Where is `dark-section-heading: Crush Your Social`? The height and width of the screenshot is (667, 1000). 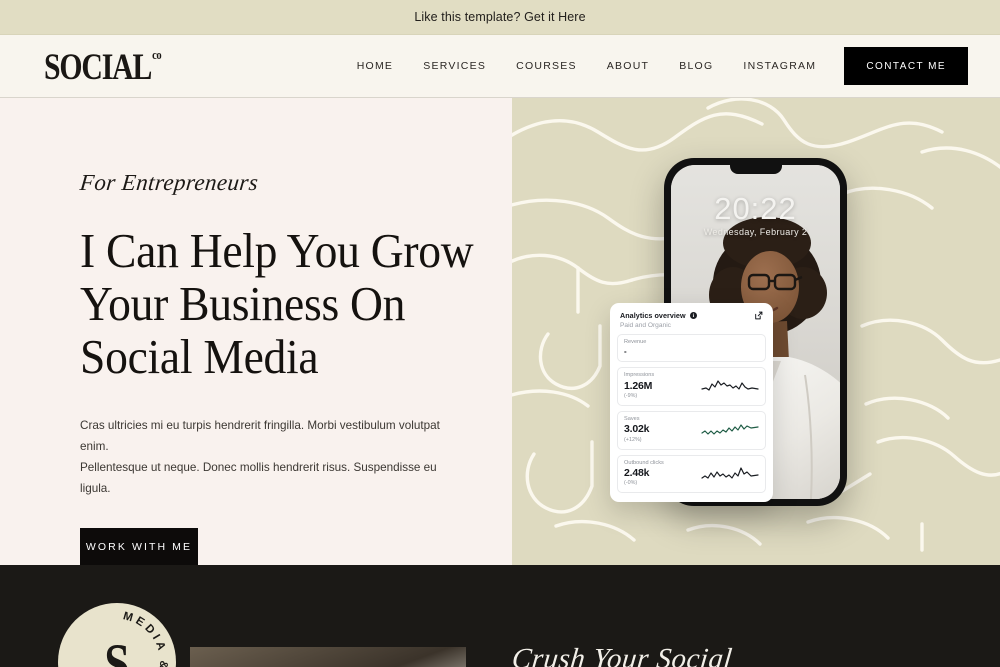
dark-section-heading: Crush Your Social is located at coordinates (622, 655).